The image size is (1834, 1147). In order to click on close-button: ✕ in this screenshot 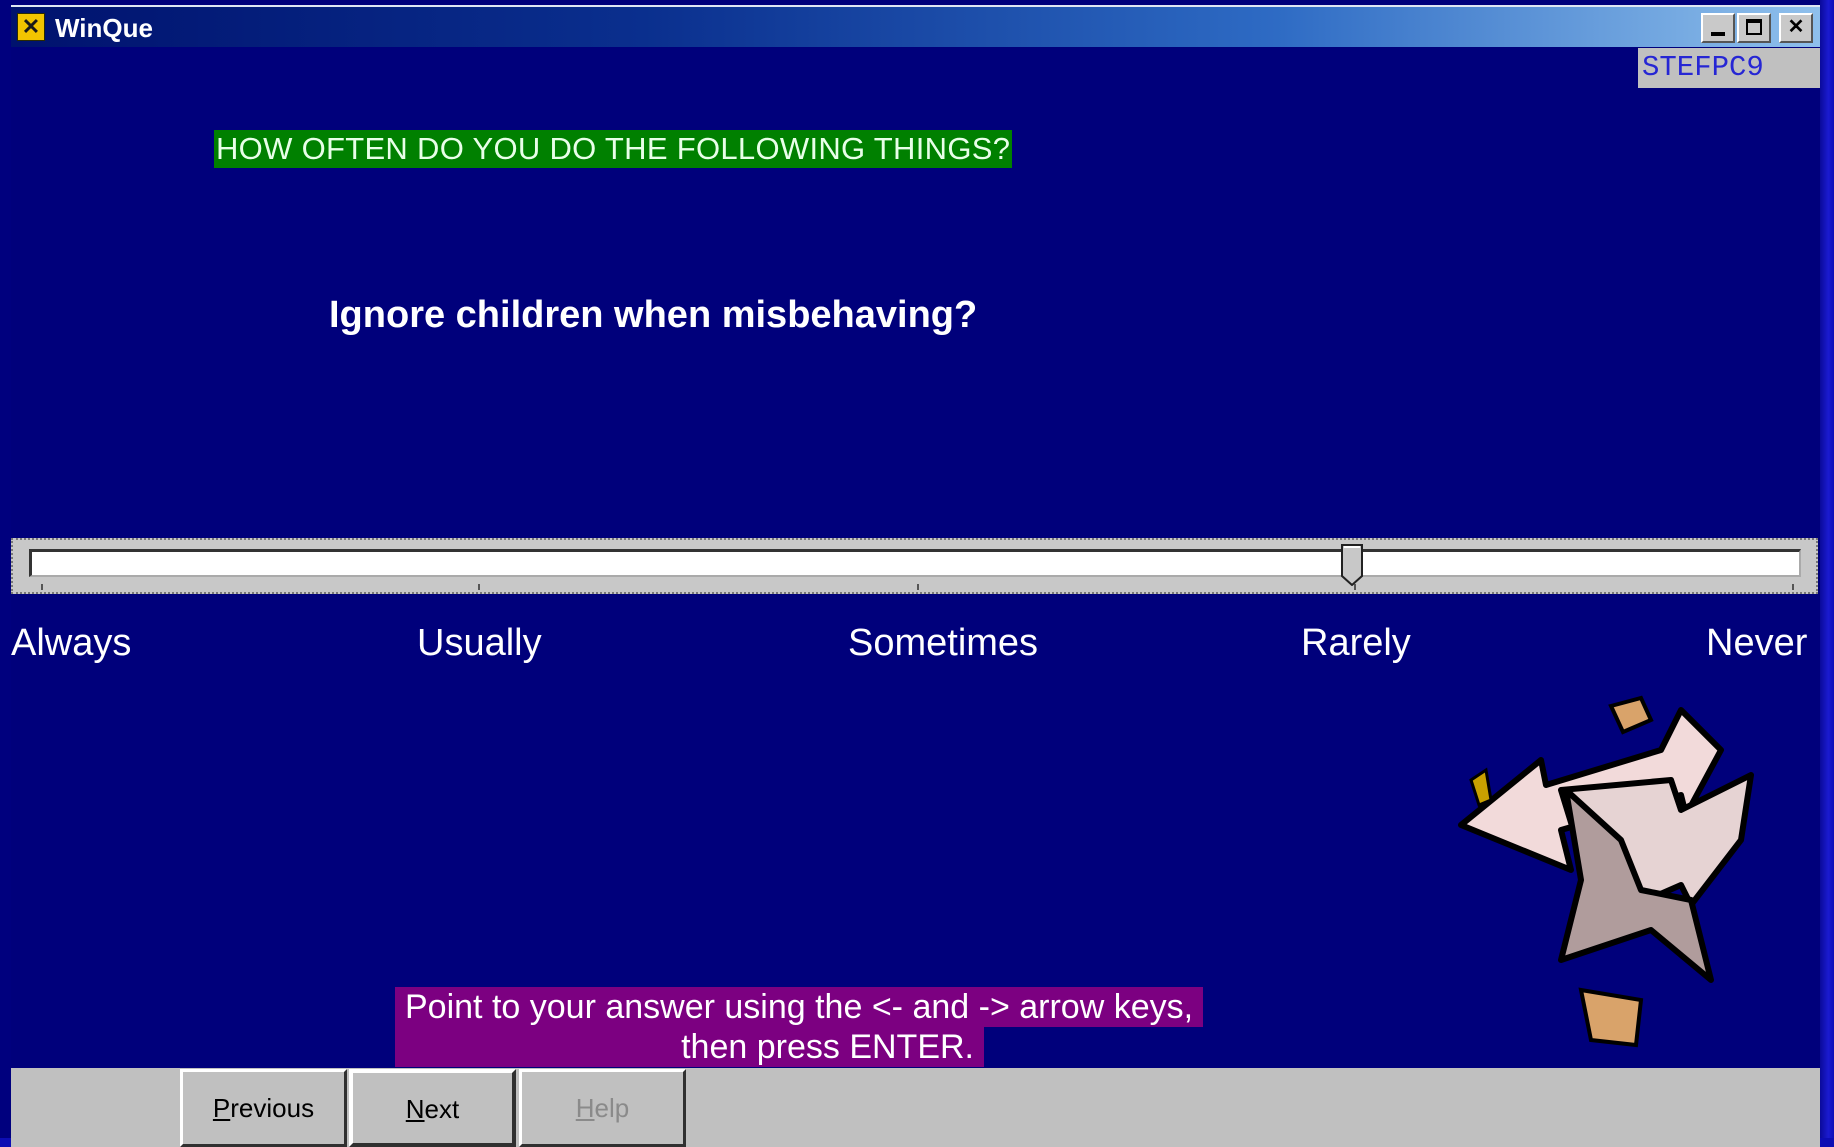, I will do `click(1796, 28)`.